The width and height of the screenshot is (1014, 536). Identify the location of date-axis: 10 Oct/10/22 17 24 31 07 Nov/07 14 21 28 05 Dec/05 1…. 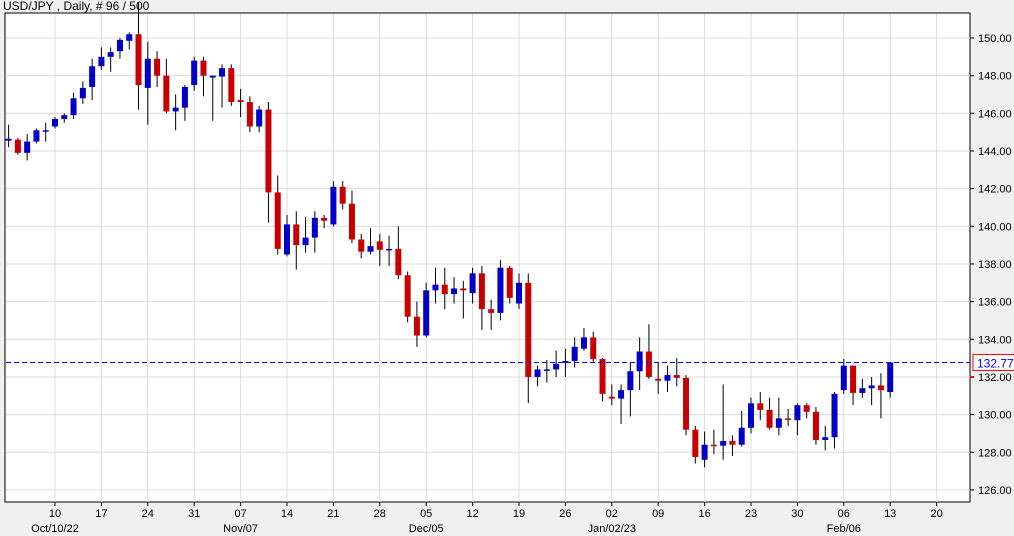
(487, 518).